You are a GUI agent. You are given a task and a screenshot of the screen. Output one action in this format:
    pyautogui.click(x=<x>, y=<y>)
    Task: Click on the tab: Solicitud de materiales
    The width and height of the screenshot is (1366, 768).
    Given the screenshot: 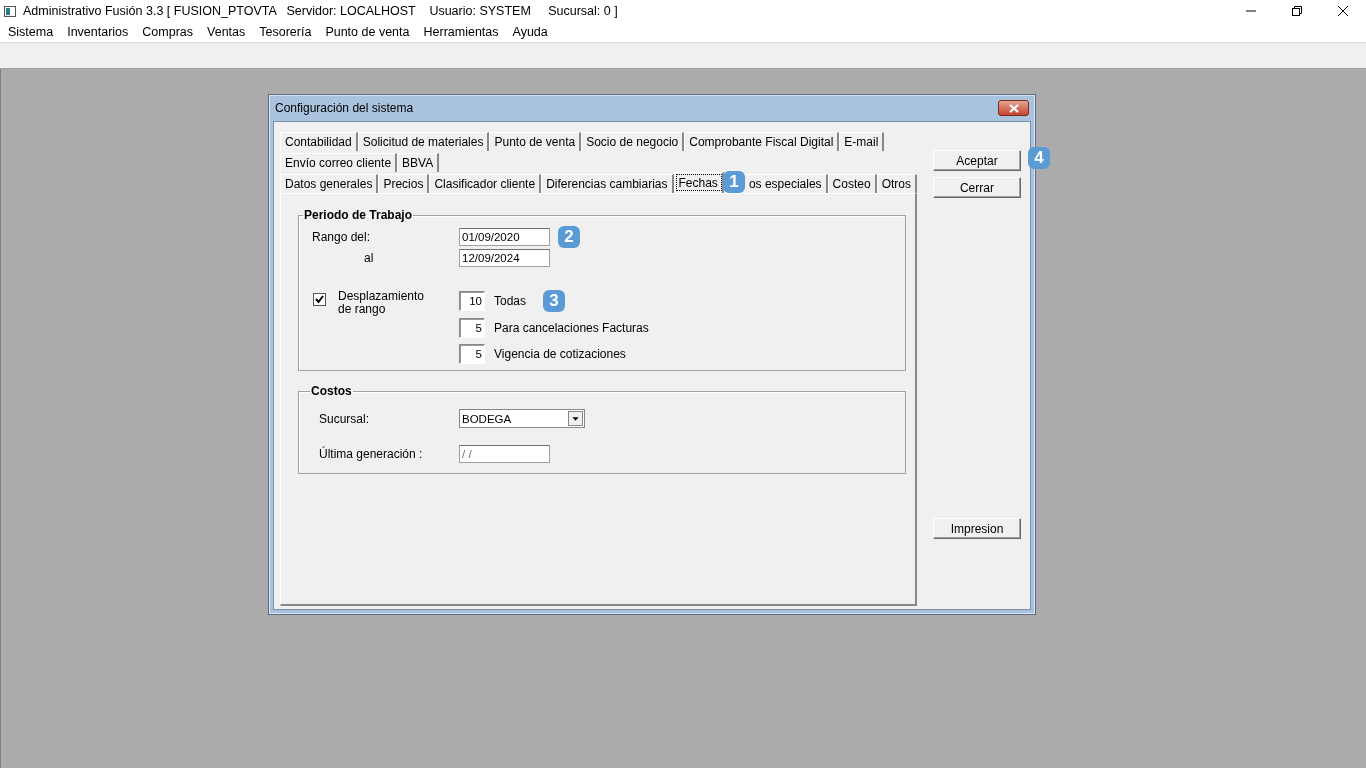 What is the action you would take?
    pyautogui.click(x=423, y=141)
    